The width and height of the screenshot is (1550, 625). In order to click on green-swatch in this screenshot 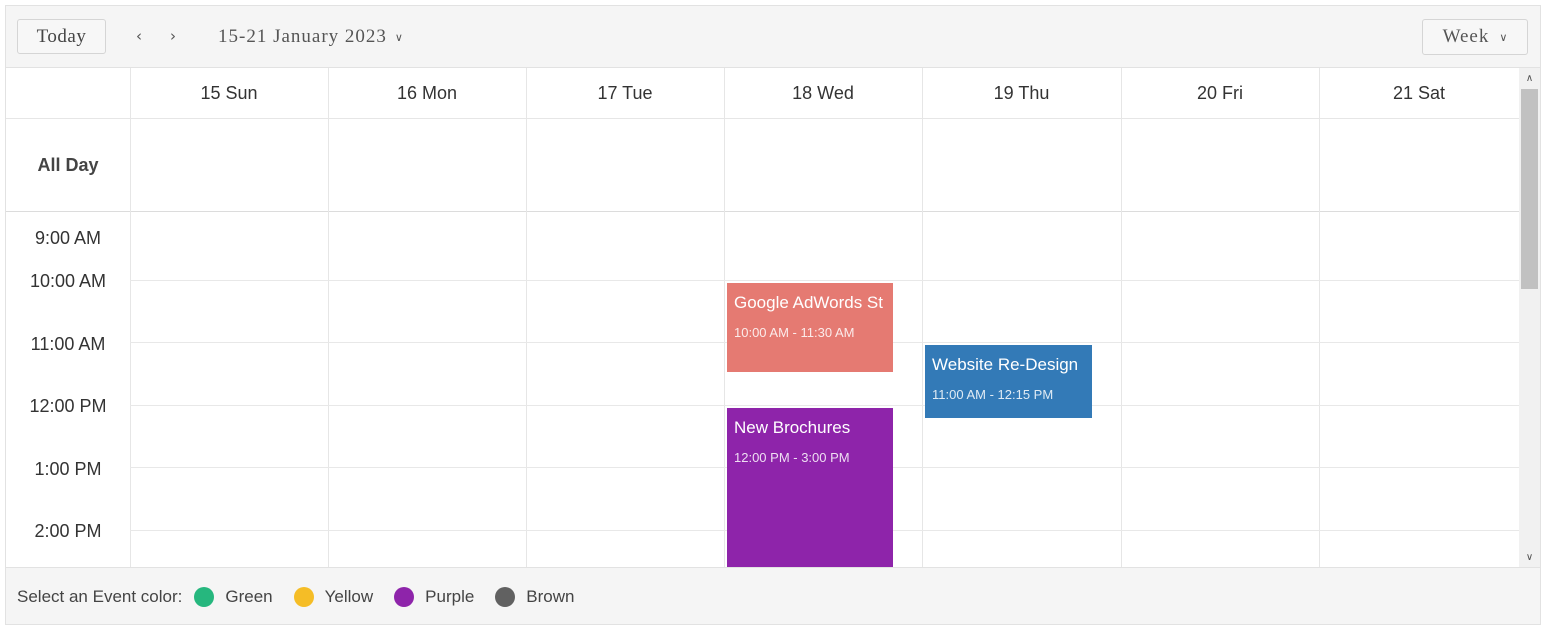, I will do `click(204, 597)`.